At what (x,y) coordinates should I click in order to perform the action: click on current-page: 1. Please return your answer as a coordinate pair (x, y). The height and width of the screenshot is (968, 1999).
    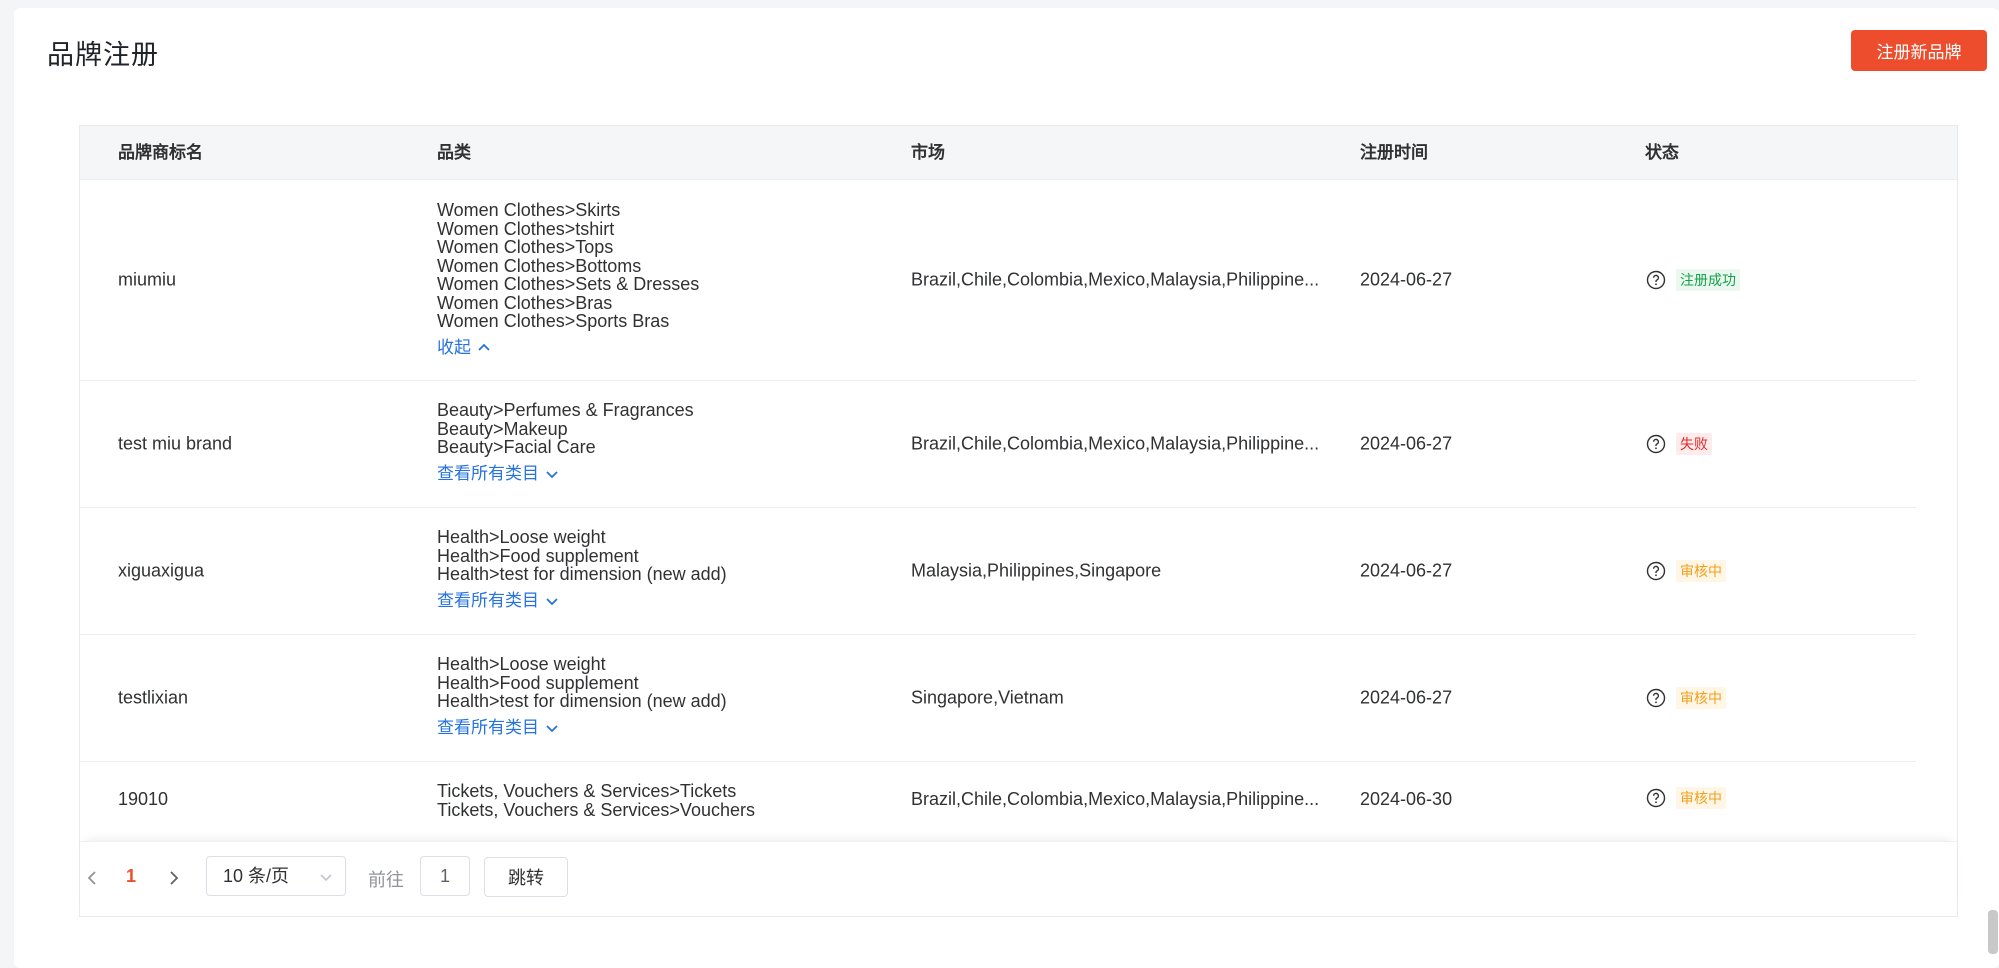
    Looking at the image, I should click on (131, 876).